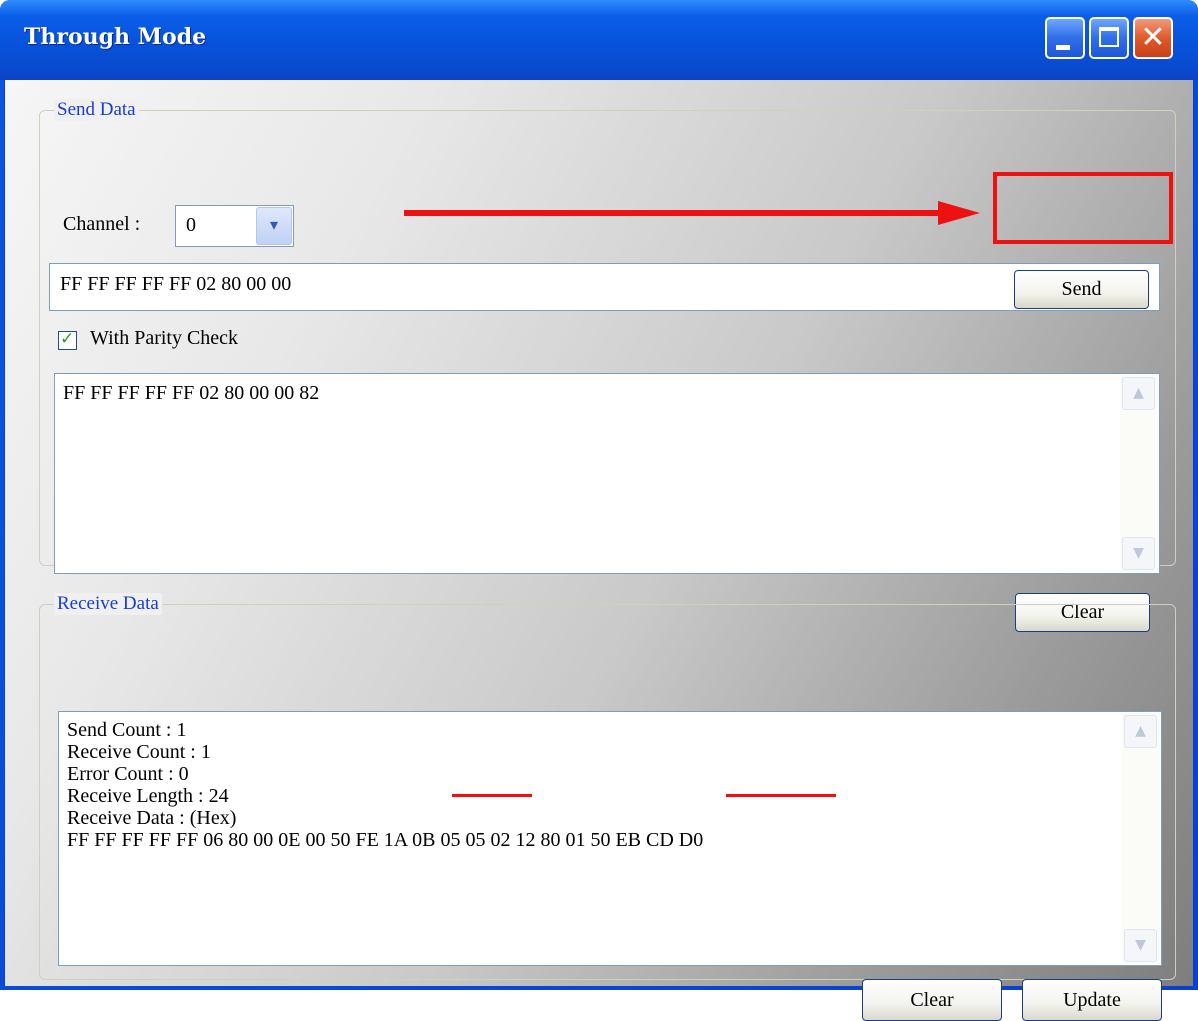 The width and height of the screenshot is (1198, 1021). I want to click on maximize-icon, so click(1109, 37).